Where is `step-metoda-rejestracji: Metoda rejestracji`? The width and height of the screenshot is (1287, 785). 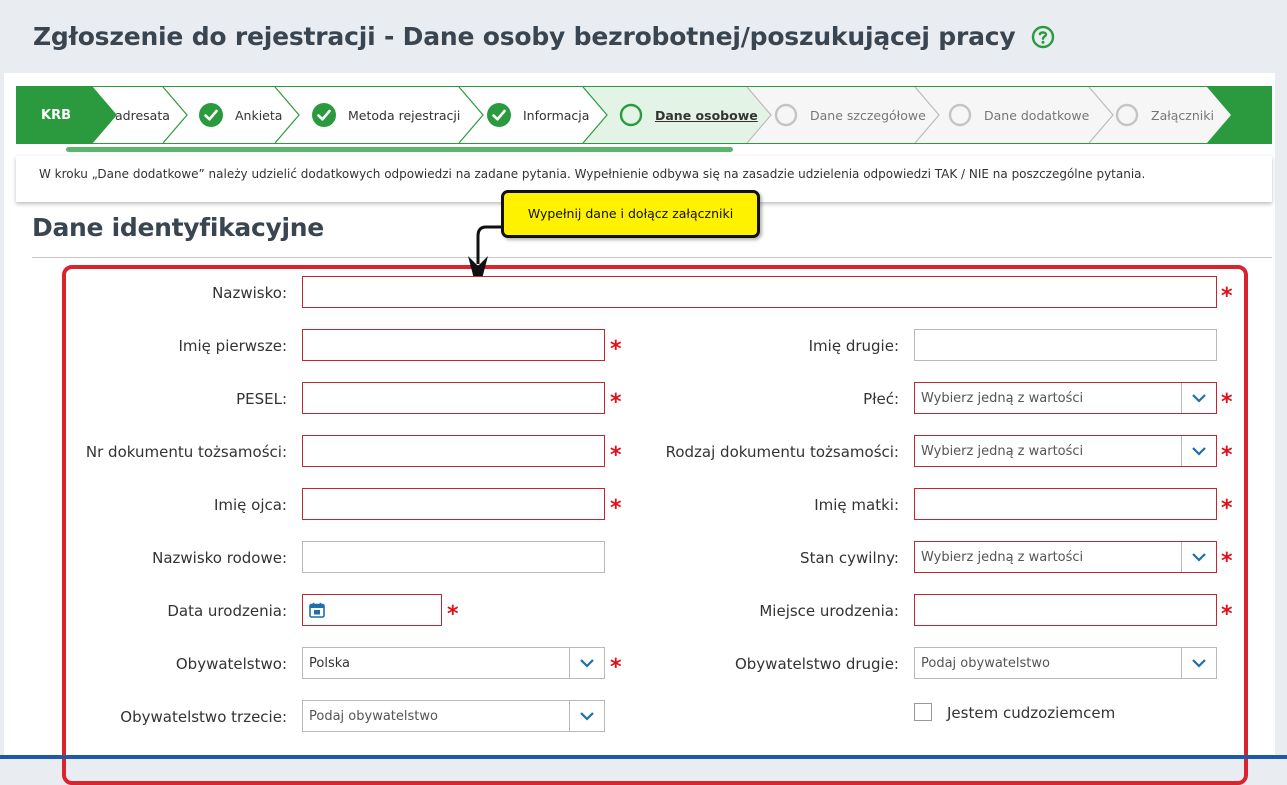 step-metoda-rejestracji: Metoda rejestracji is located at coordinates (386, 115).